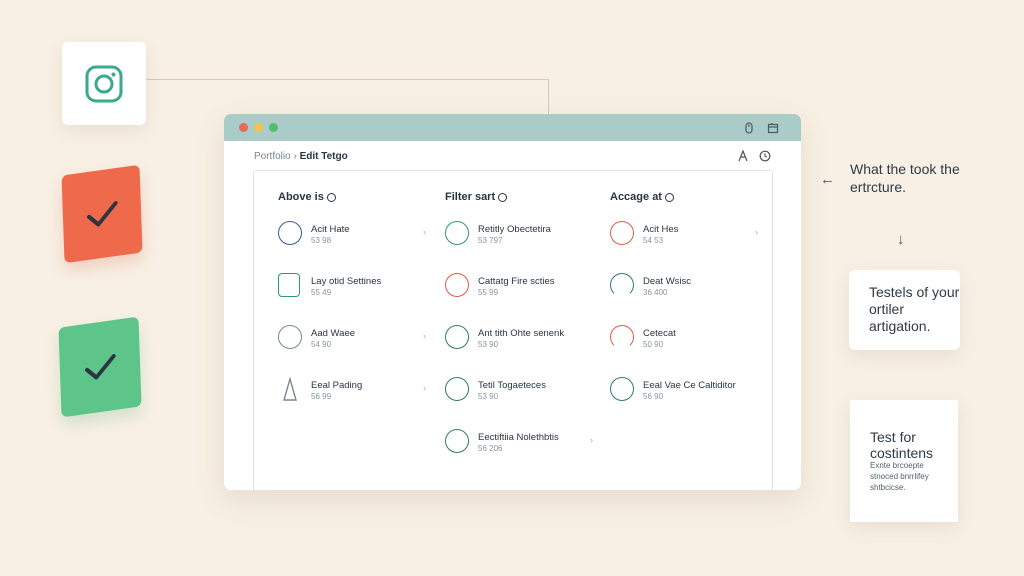 Image resolution: width=1024 pixels, height=576 pixels. I want to click on list-item: Aad Waee 54 90 ›, so click(362, 340).